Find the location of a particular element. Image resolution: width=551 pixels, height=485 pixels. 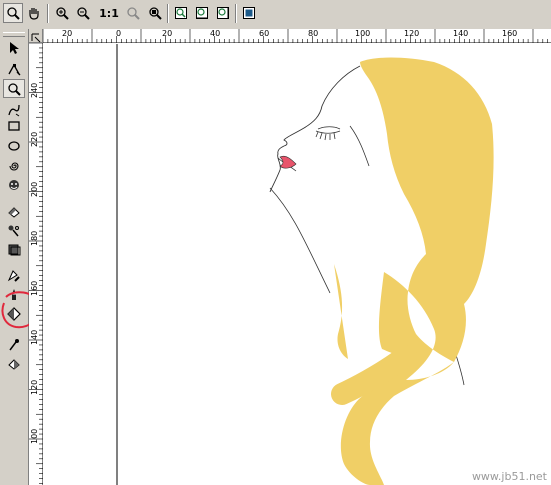

ruler-label: 40 is located at coordinates (215, 33).